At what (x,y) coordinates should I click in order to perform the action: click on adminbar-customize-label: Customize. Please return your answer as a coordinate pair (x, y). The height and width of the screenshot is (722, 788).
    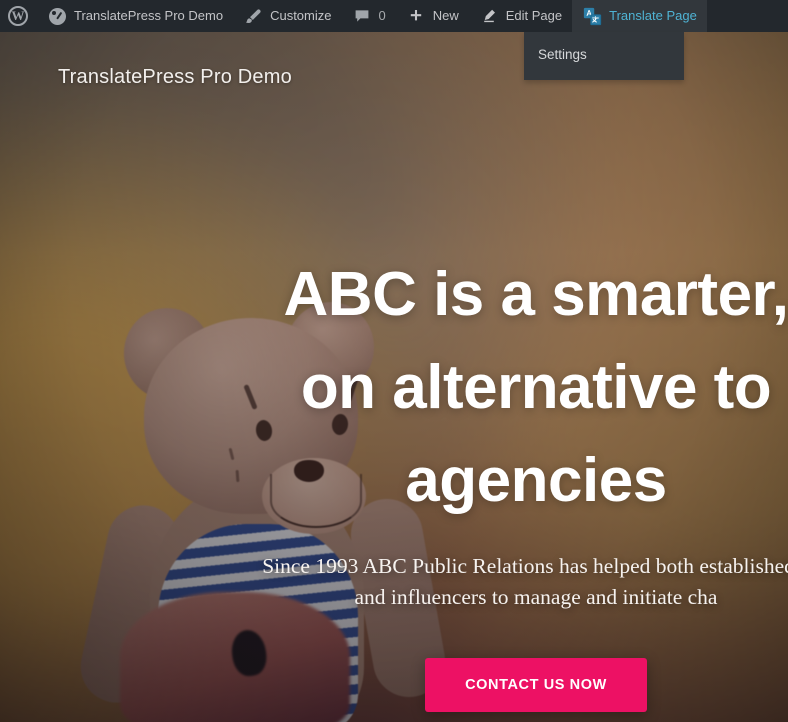
    Looking at the image, I should click on (301, 15).